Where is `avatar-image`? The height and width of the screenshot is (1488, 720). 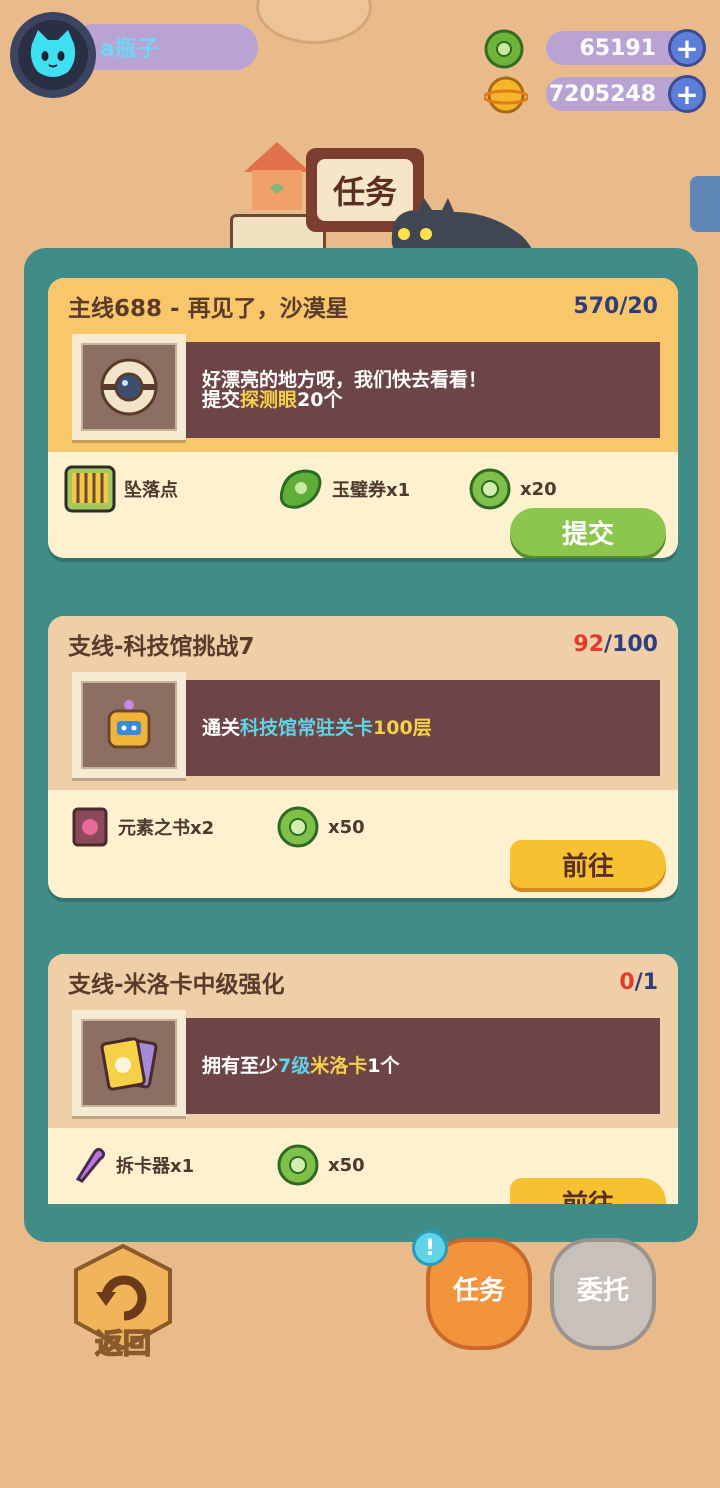 avatar-image is located at coordinates (53, 55).